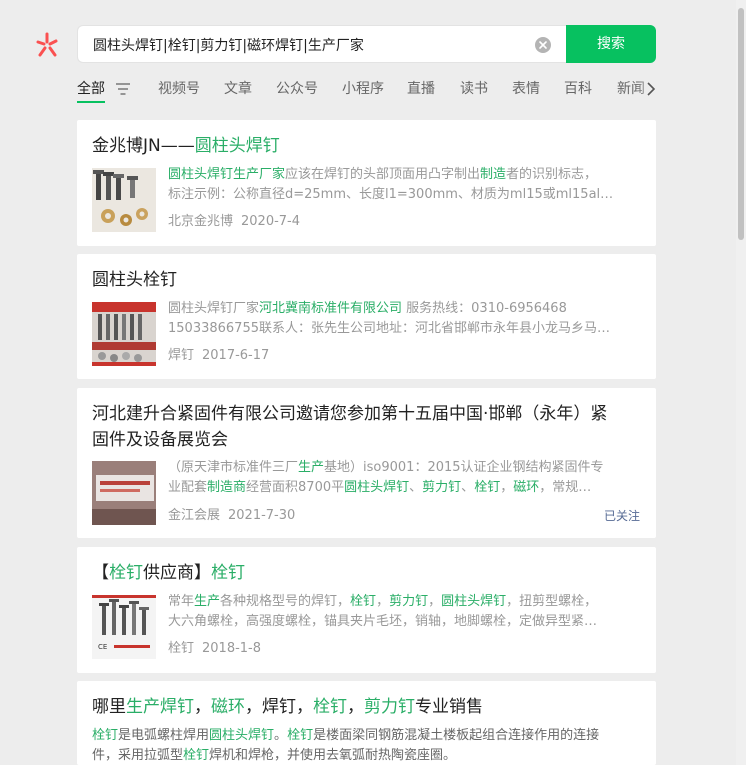 The image size is (746, 765). I want to click on result-date: 2017-6-17, so click(236, 355).